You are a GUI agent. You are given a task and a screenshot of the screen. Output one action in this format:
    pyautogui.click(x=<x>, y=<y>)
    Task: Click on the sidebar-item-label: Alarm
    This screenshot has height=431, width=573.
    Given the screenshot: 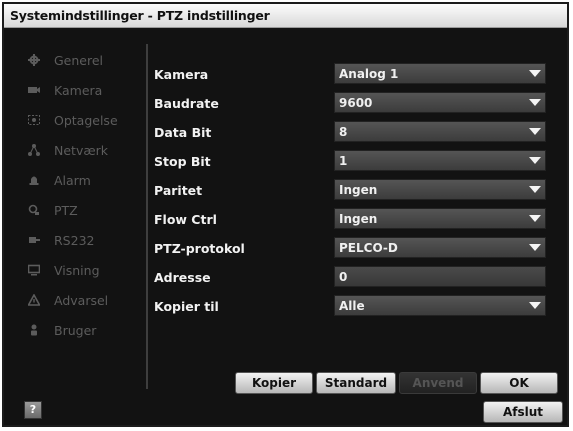 What is the action you would take?
    pyautogui.click(x=72, y=180)
    